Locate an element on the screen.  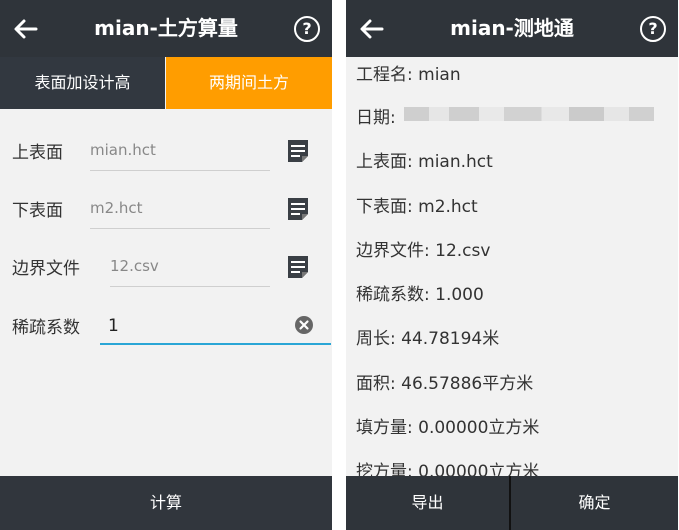
density-line: 稀疏系数: 1.000 is located at coordinates (420, 295).